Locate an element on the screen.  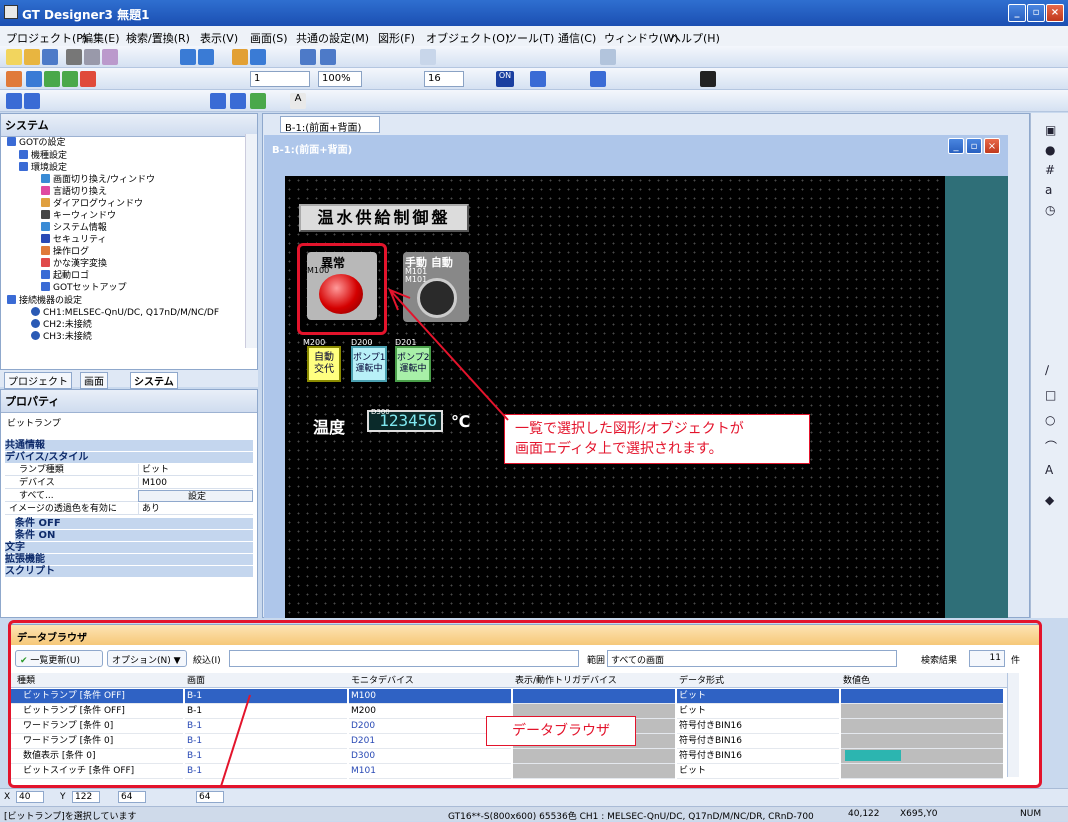
back-icon is located at coordinates (238, 101).